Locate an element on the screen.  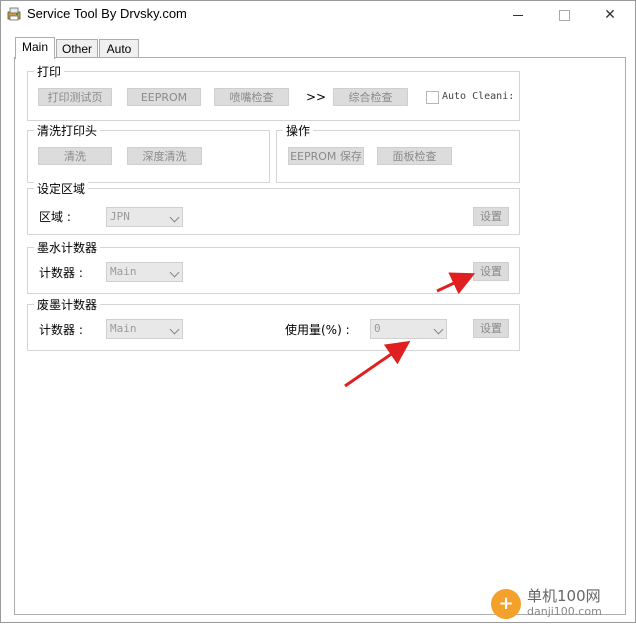
close-icon: ✕ is located at coordinates (610, 15).